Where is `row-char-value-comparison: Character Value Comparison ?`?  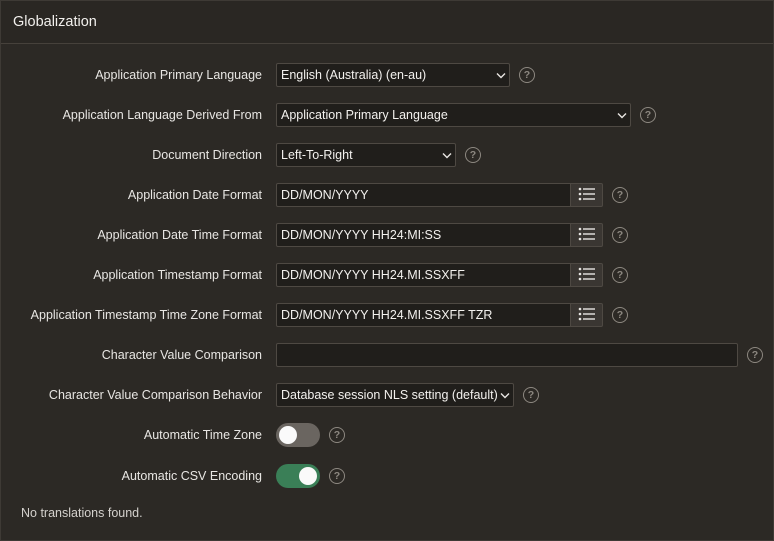 row-char-value-comparison: Character Value Comparison ? is located at coordinates (387, 355).